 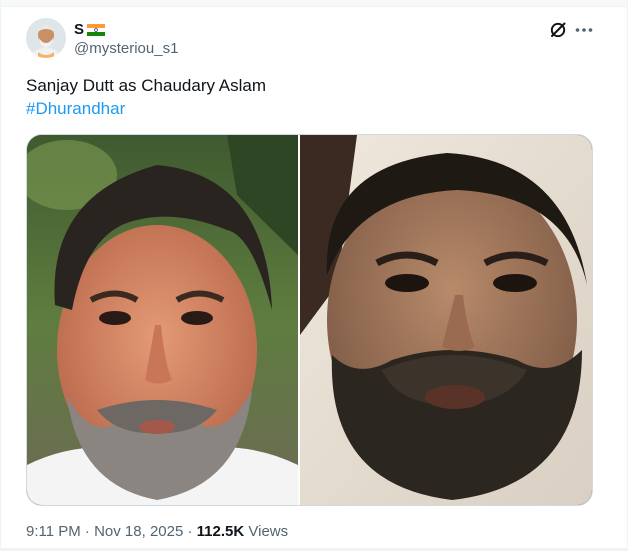 What do you see at coordinates (75, 109) in the screenshot?
I see `hashtag-link: #Dhurandhar` at bounding box center [75, 109].